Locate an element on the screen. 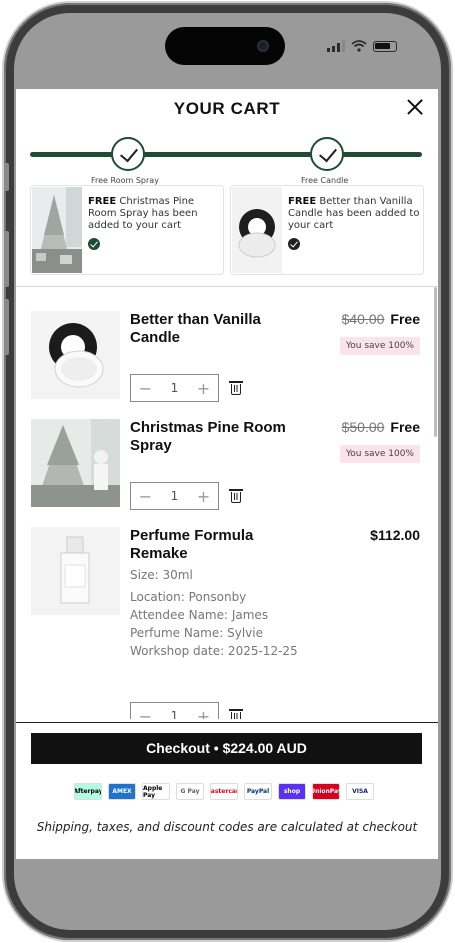 This screenshot has height=943, width=455. perfume-image is located at coordinates (75, 571).